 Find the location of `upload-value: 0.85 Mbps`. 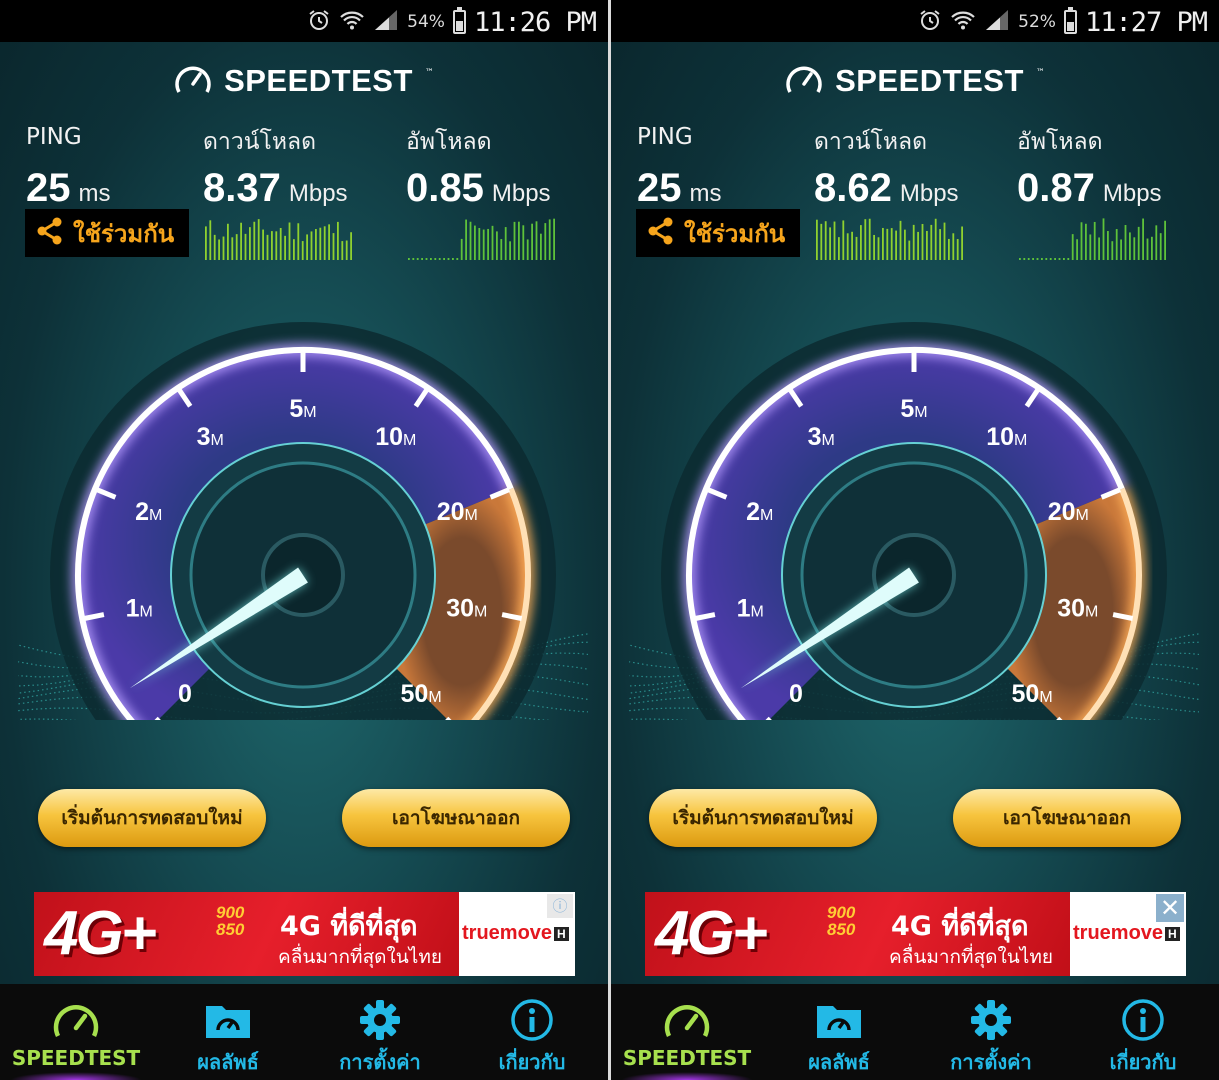

upload-value: 0.85 Mbps is located at coordinates (478, 188).